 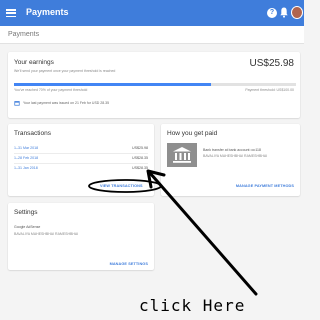 What do you see at coordinates (32, 133) in the screenshot?
I see `transactions-title: Transactions` at bounding box center [32, 133].